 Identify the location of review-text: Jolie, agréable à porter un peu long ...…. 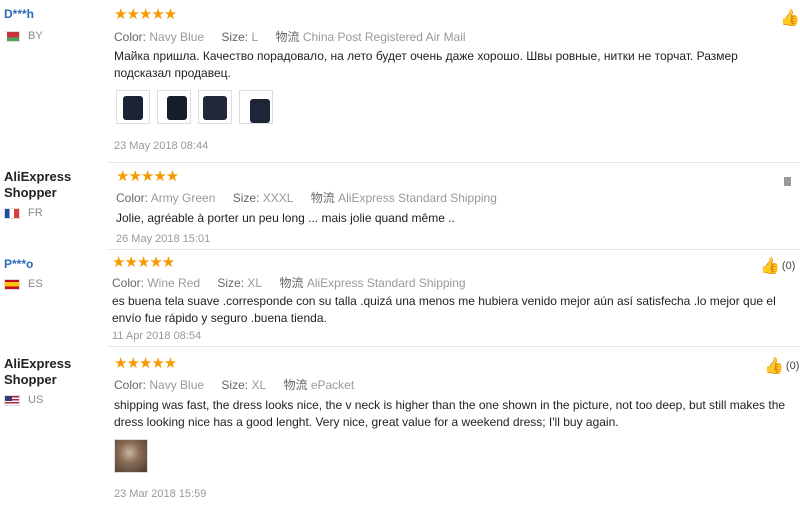
(285, 218).